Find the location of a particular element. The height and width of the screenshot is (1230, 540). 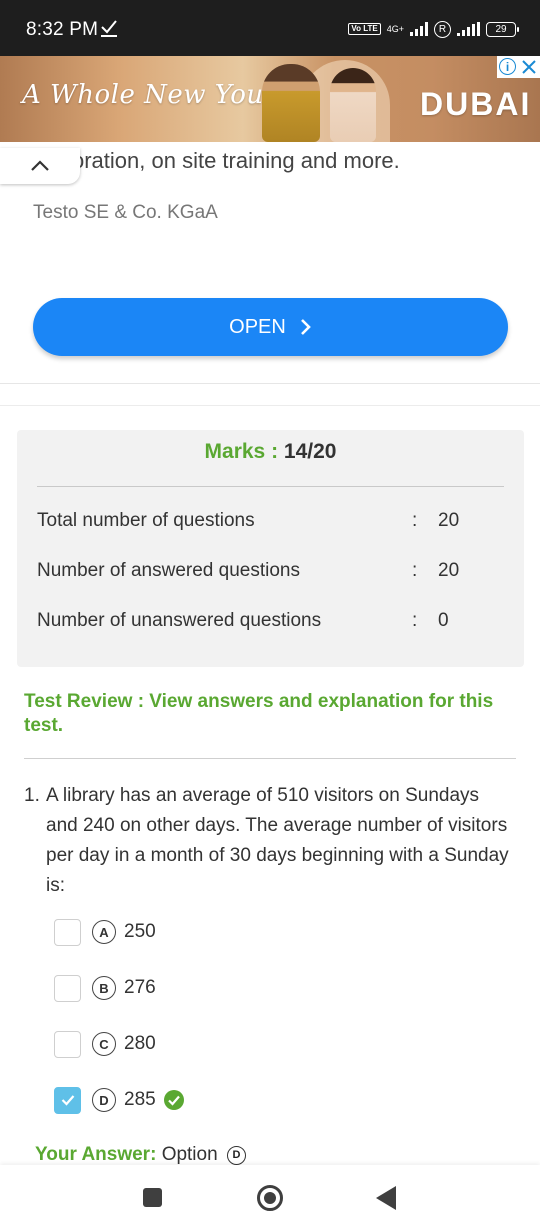

open-button: OPEN is located at coordinates (270, 327).